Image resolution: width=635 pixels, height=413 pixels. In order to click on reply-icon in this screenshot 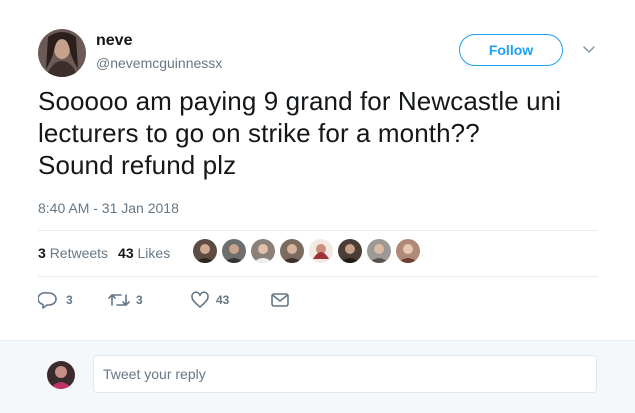, I will do `click(48, 300)`.